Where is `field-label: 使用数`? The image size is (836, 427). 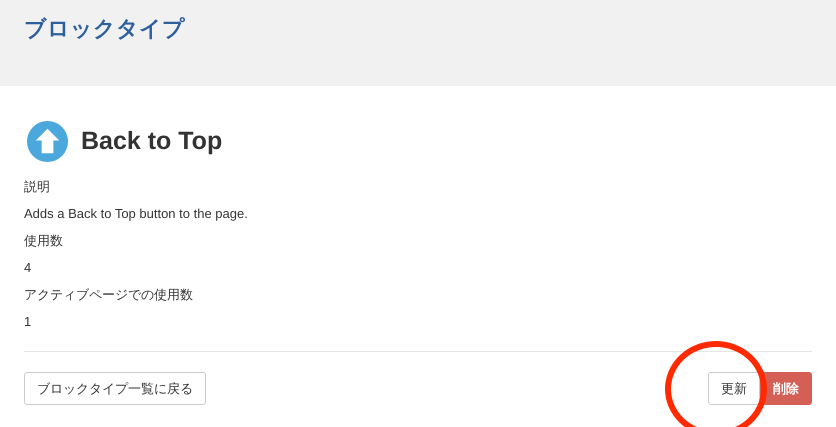 field-label: 使用数 is located at coordinates (44, 241).